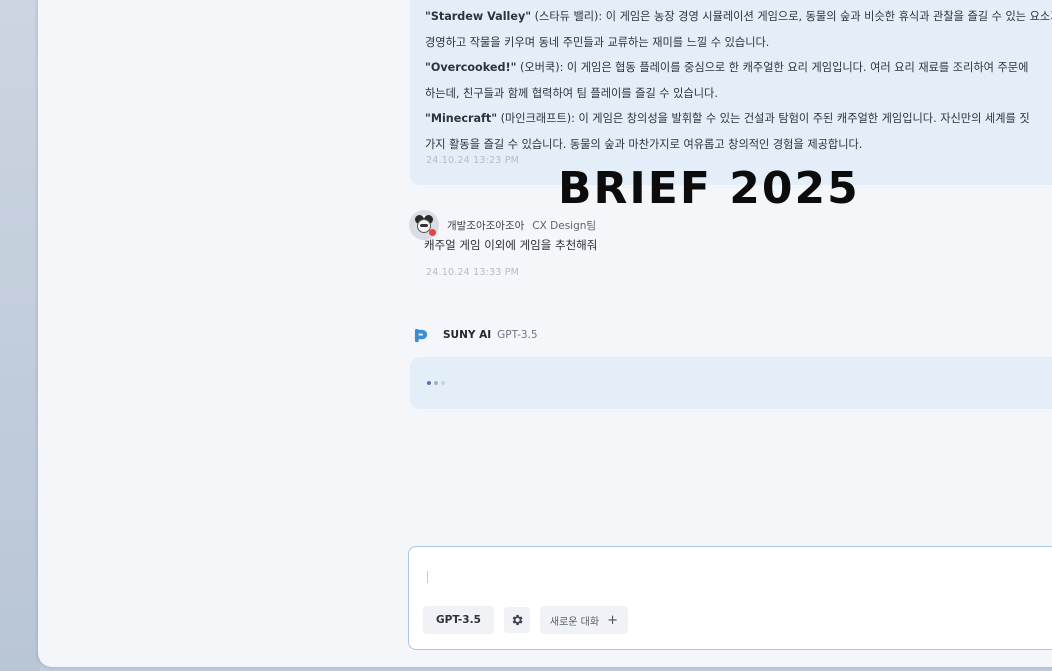 Image resolution: width=1052 pixels, height=671 pixels. What do you see at coordinates (473, 160) in the screenshot?
I see `message-timestamp: 24.10.24 13:23 PM` at bounding box center [473, 160].